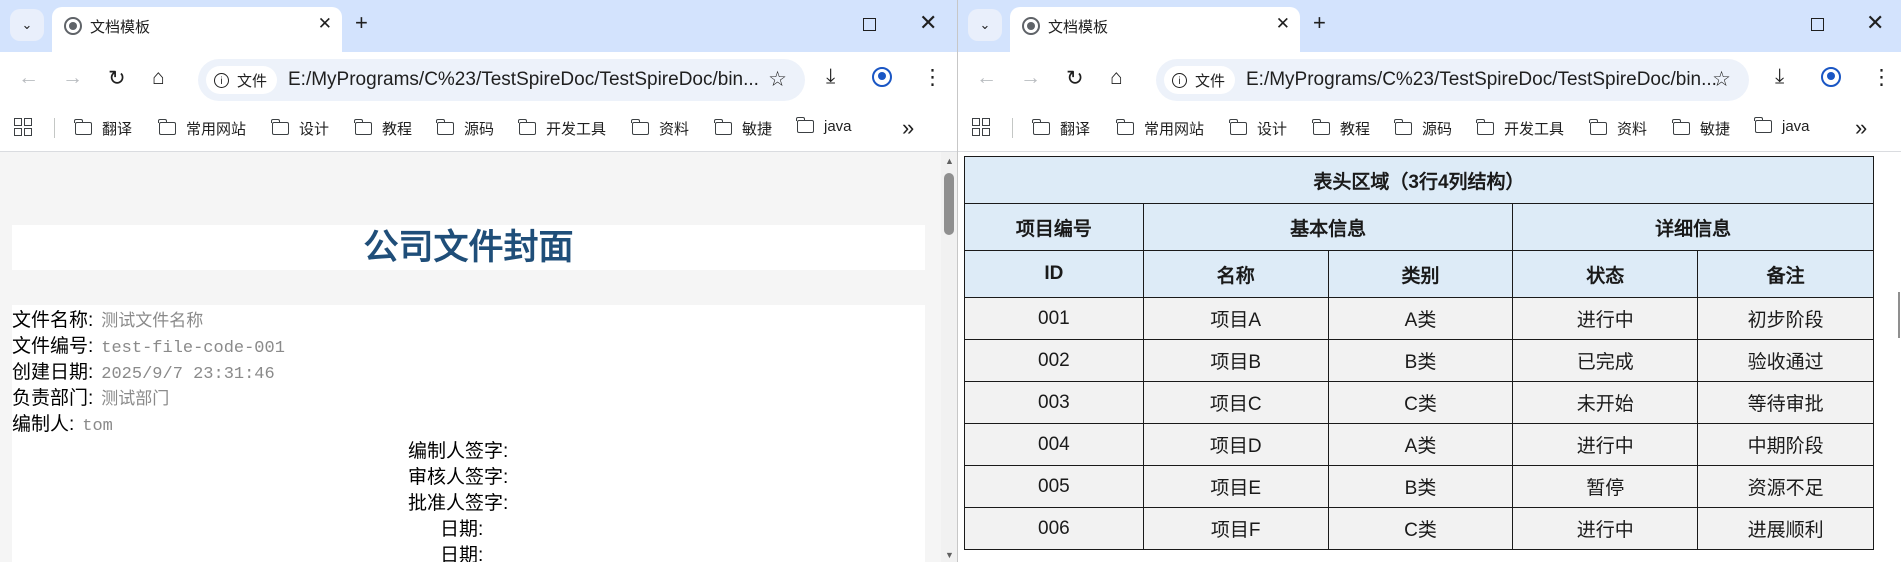 This screenshot has width=1901, height=562. Describe the element at coordinates (1605, 274) in the screenshot. I see `column-header-cell: 状态` at that location.